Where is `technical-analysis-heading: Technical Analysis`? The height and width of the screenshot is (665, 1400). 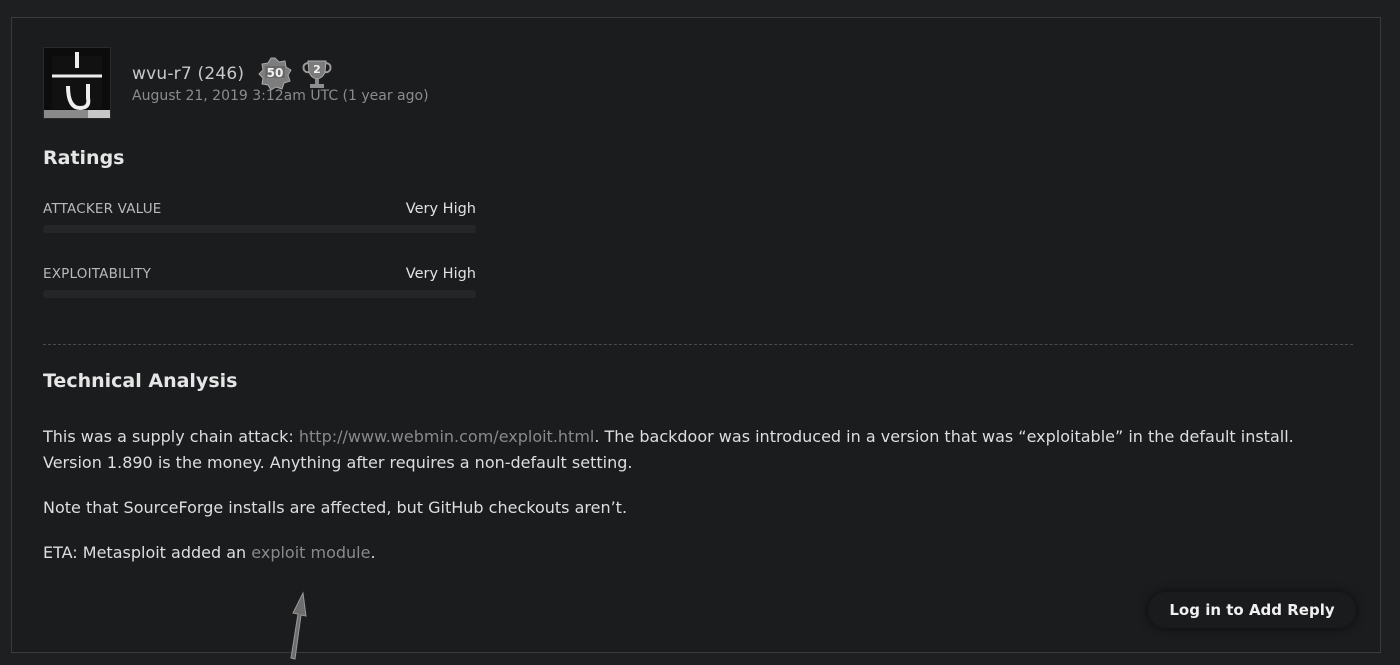 technical-analysis-heading: Technical Analysis is located at coordinates (140, 381).